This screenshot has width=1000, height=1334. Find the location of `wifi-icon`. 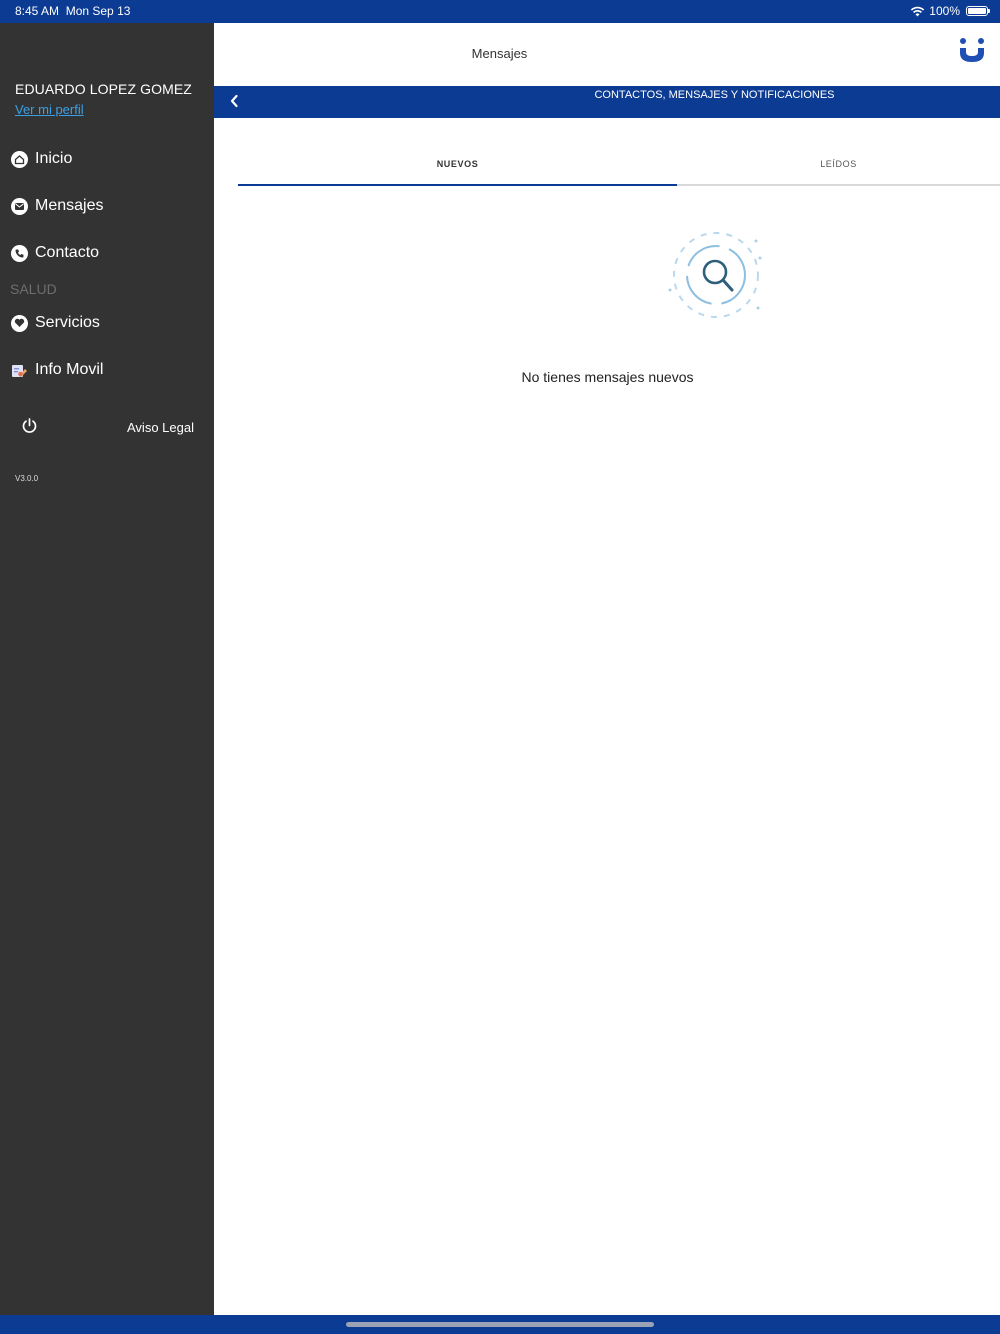

wifi-icon is located at coordinates (918, 11).